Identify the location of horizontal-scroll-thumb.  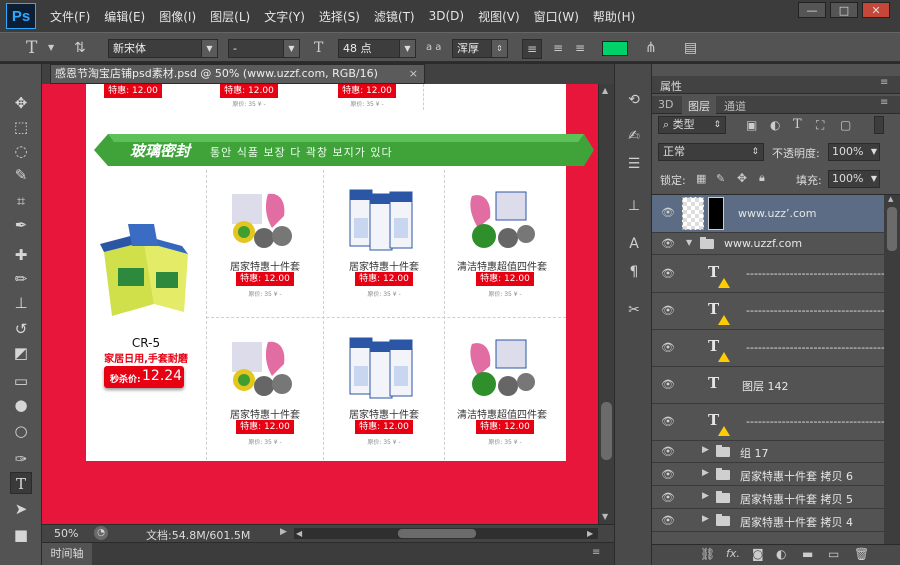
(437, 533).